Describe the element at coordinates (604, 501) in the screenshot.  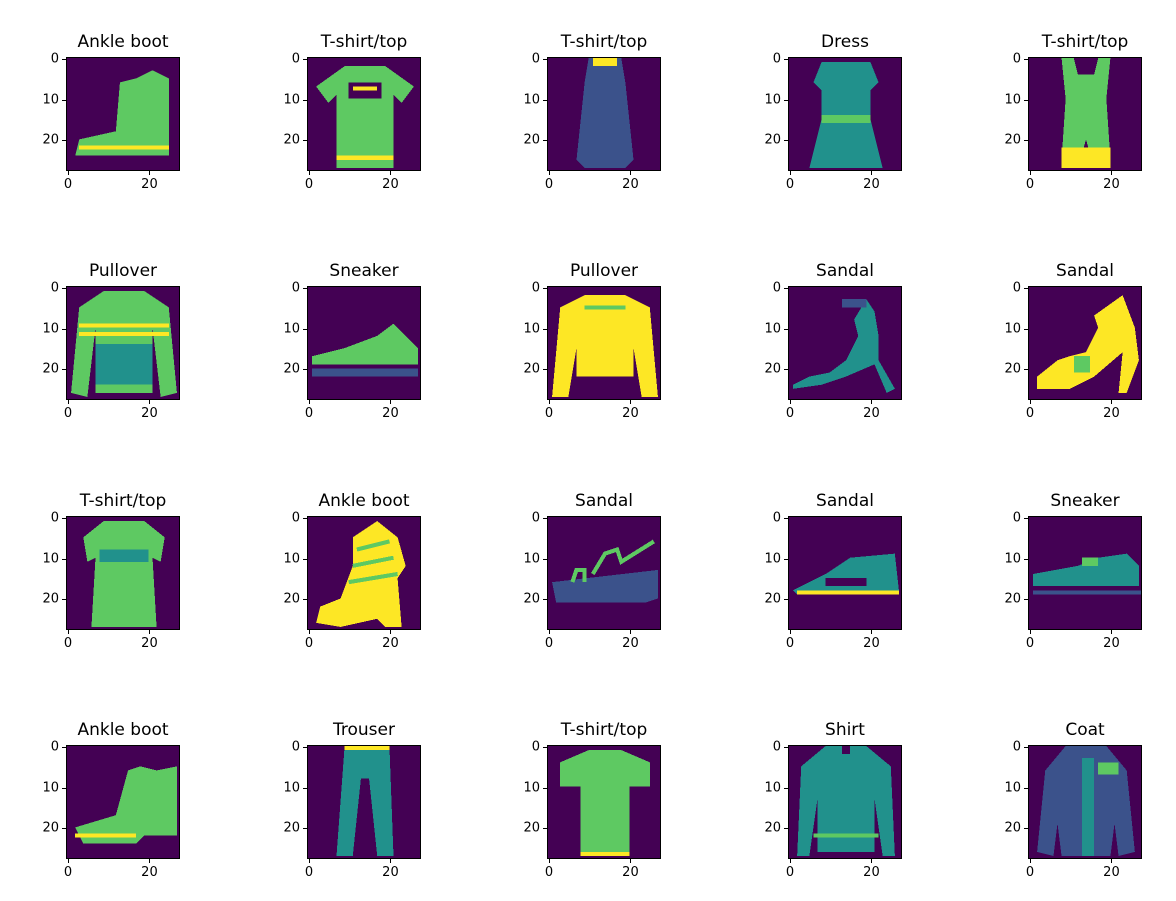
I see `subplot-title: Sandal` at that location.